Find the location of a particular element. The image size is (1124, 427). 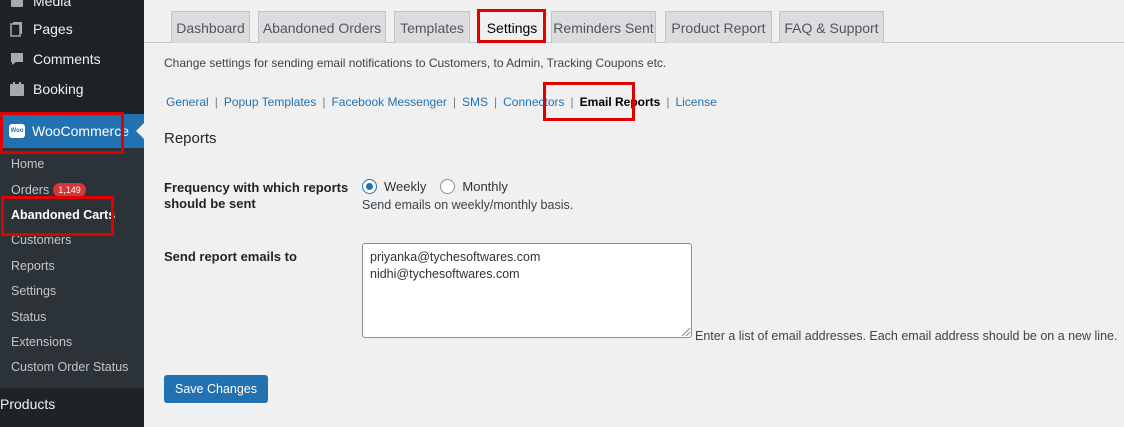

sidebar-item-booking: Booking is located at coordinates (72, 89).